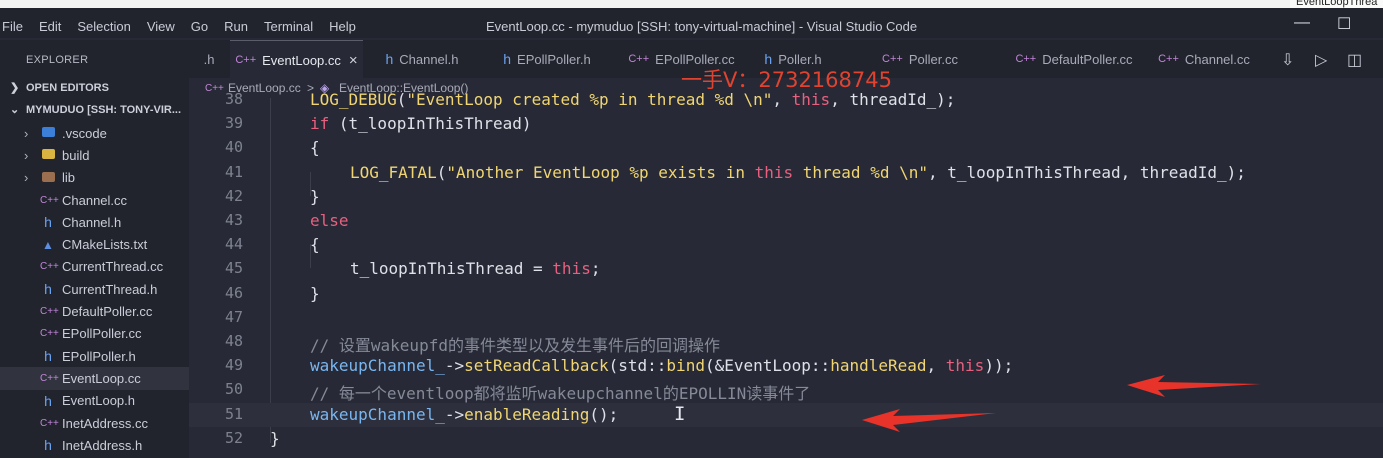 The height and width of the screenshot is (458, 1383). Describe the element at coordinates (786, 318) in the screenshot. I see `code-line: 47` at that location.